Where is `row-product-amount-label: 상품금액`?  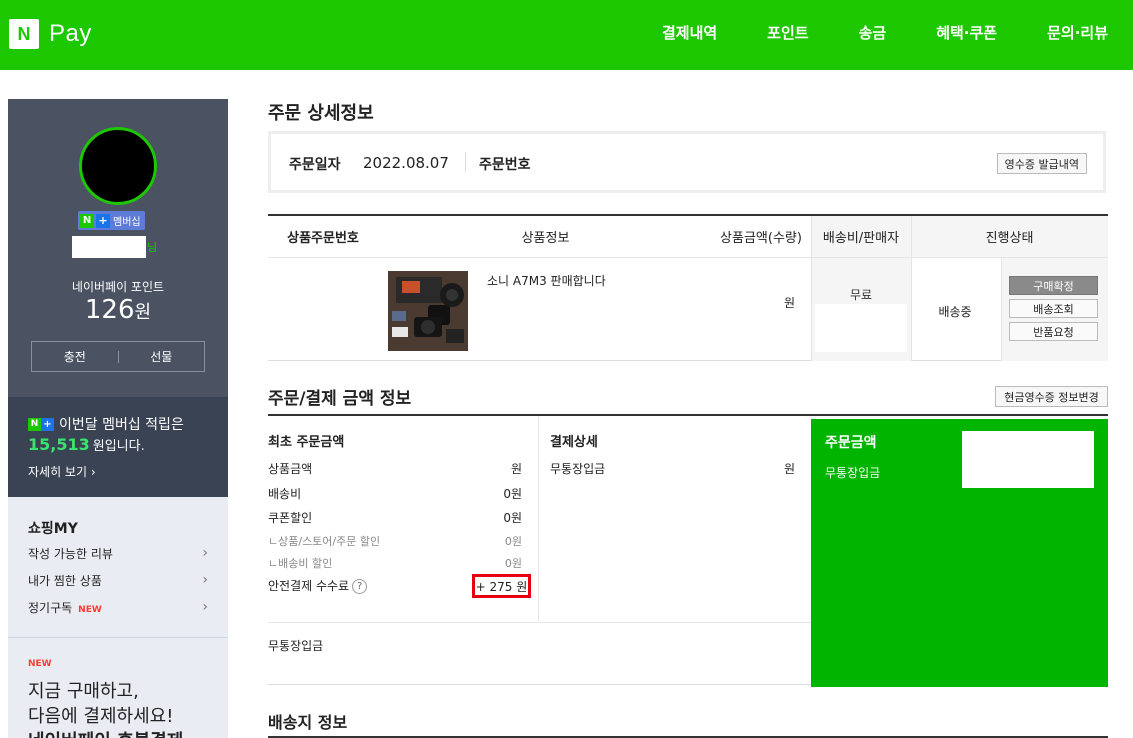 row-product-amount-label: 상품금액 is located at coordinates (290, 469).